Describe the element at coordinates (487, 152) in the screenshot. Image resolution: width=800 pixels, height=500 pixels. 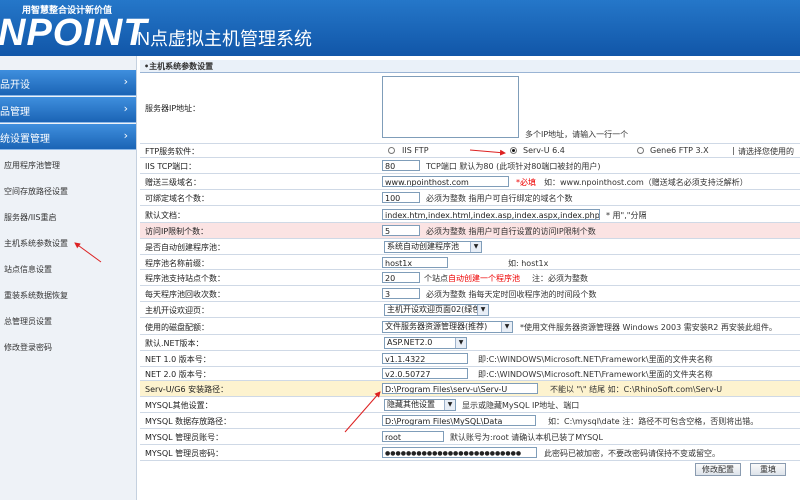
I see `arrow-to-servu-radio` at that location.